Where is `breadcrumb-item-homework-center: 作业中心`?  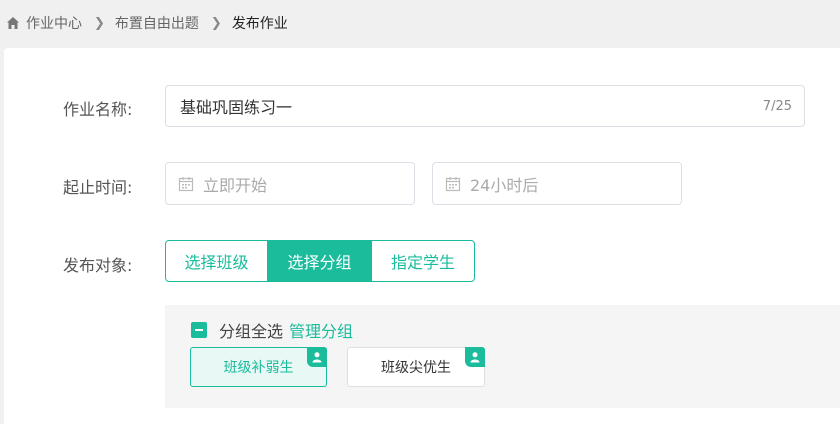 breadcrumb-item-homework-center: 作业中心 is located at coordinates (54, 23).